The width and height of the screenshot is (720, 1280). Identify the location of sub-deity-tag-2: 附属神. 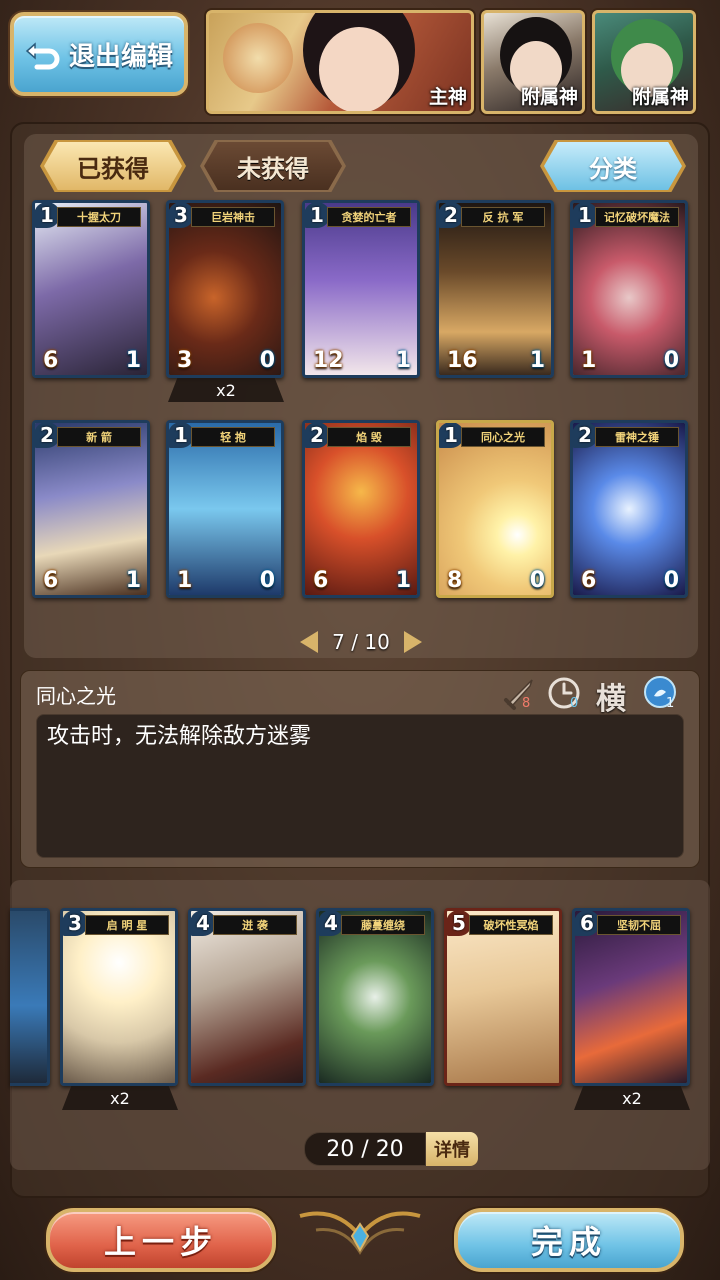
(660, 97).